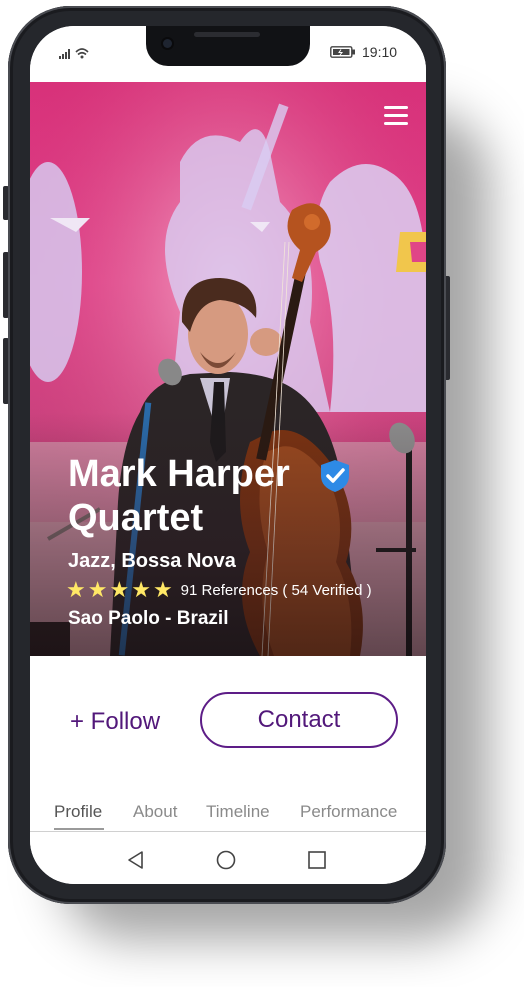  Describe the element at coordinates (136, 518) in the screenshot. I see `artist-name-line-2: Quartet` at that location.